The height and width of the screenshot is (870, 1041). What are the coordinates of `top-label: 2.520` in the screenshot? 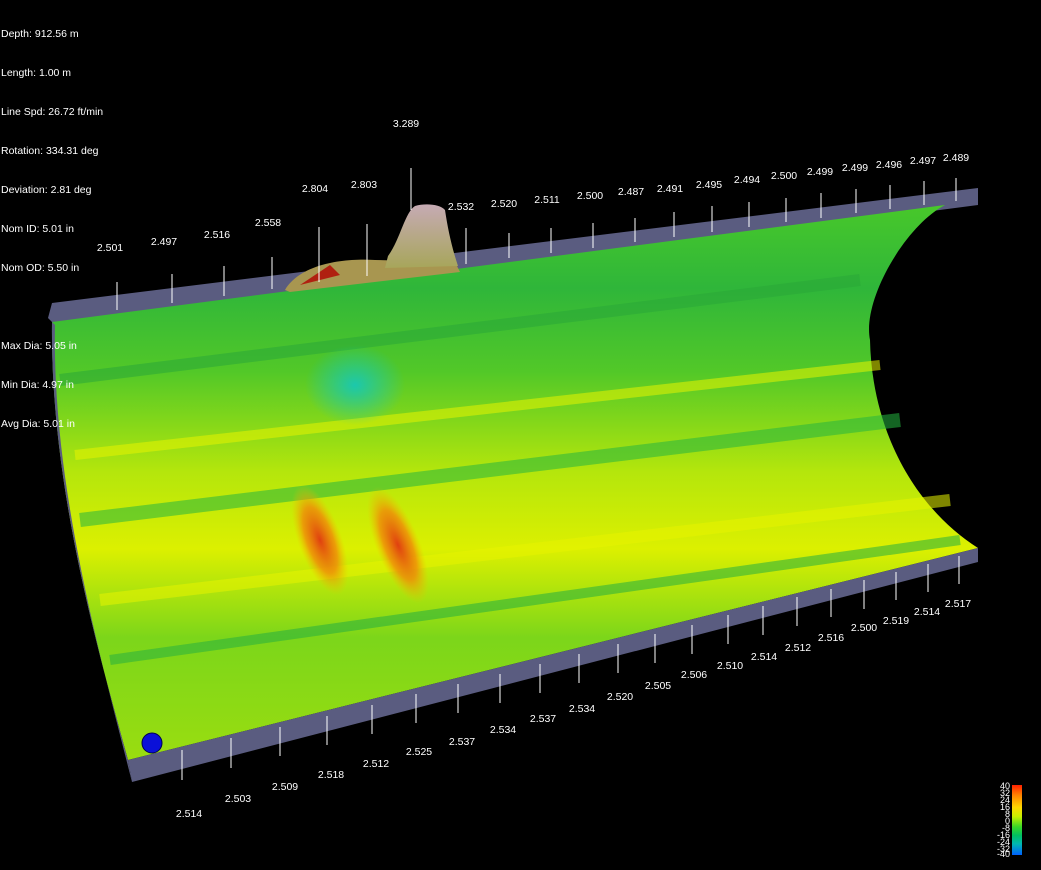 It's located at (504, 204).